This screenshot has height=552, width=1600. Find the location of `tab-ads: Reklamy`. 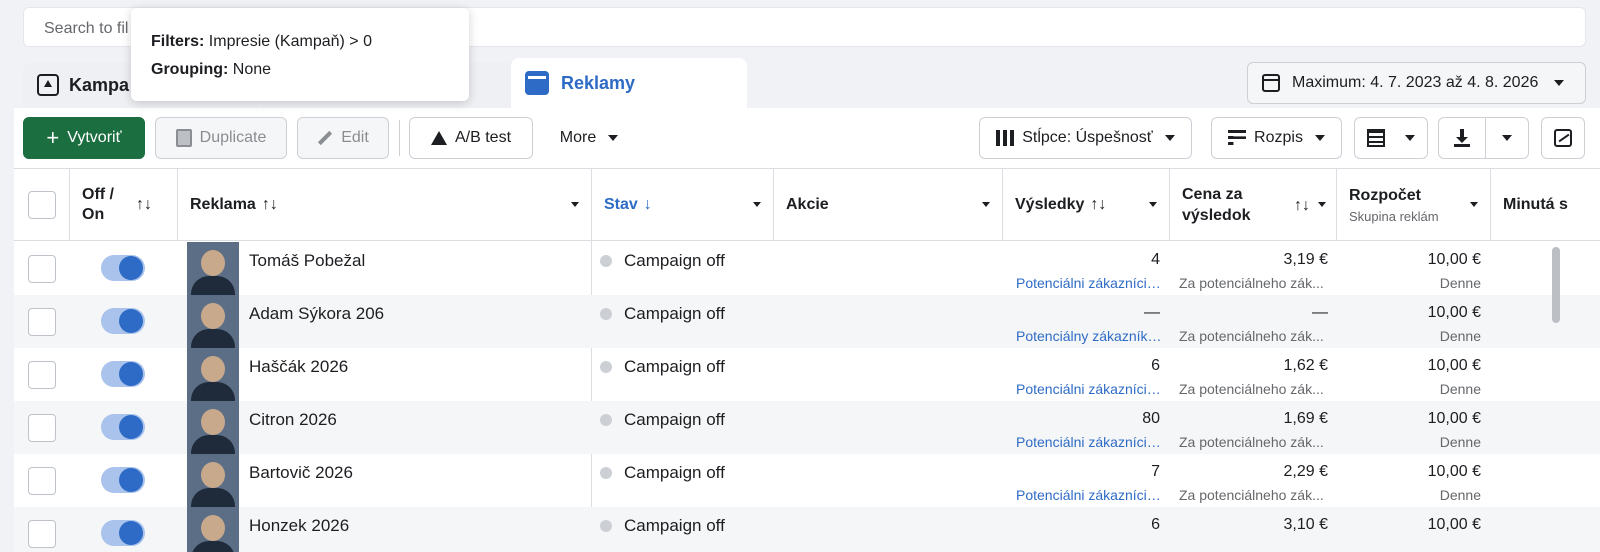

tab-ads: Reklamy is located at coordinates (629, 83).